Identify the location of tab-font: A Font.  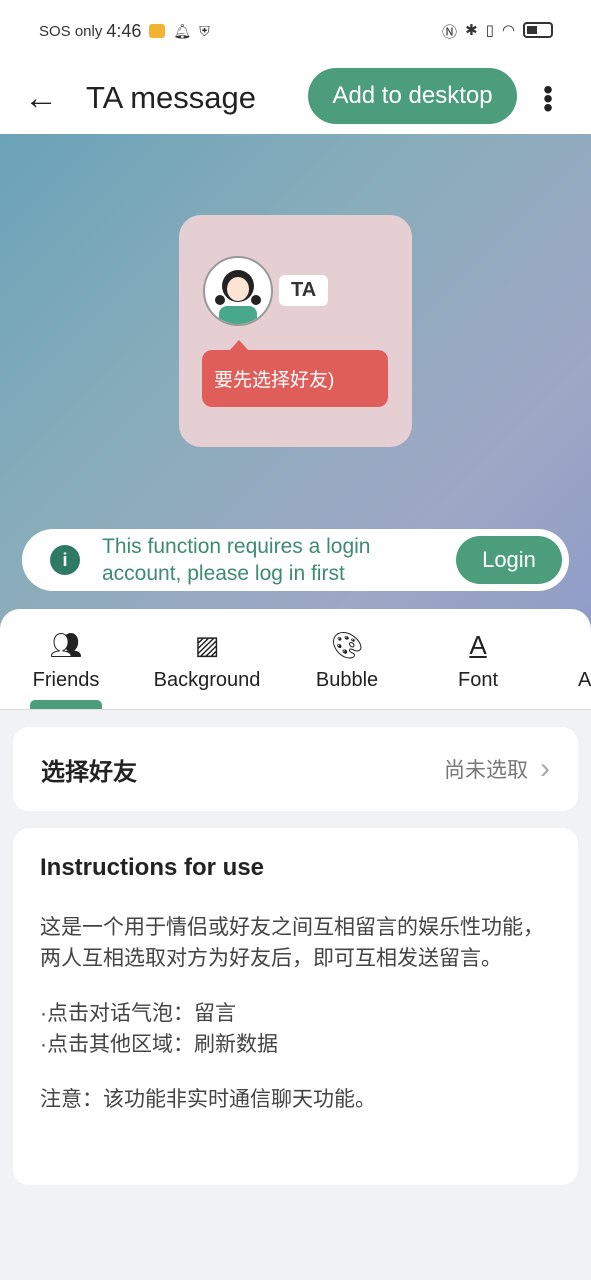
(478, 660).